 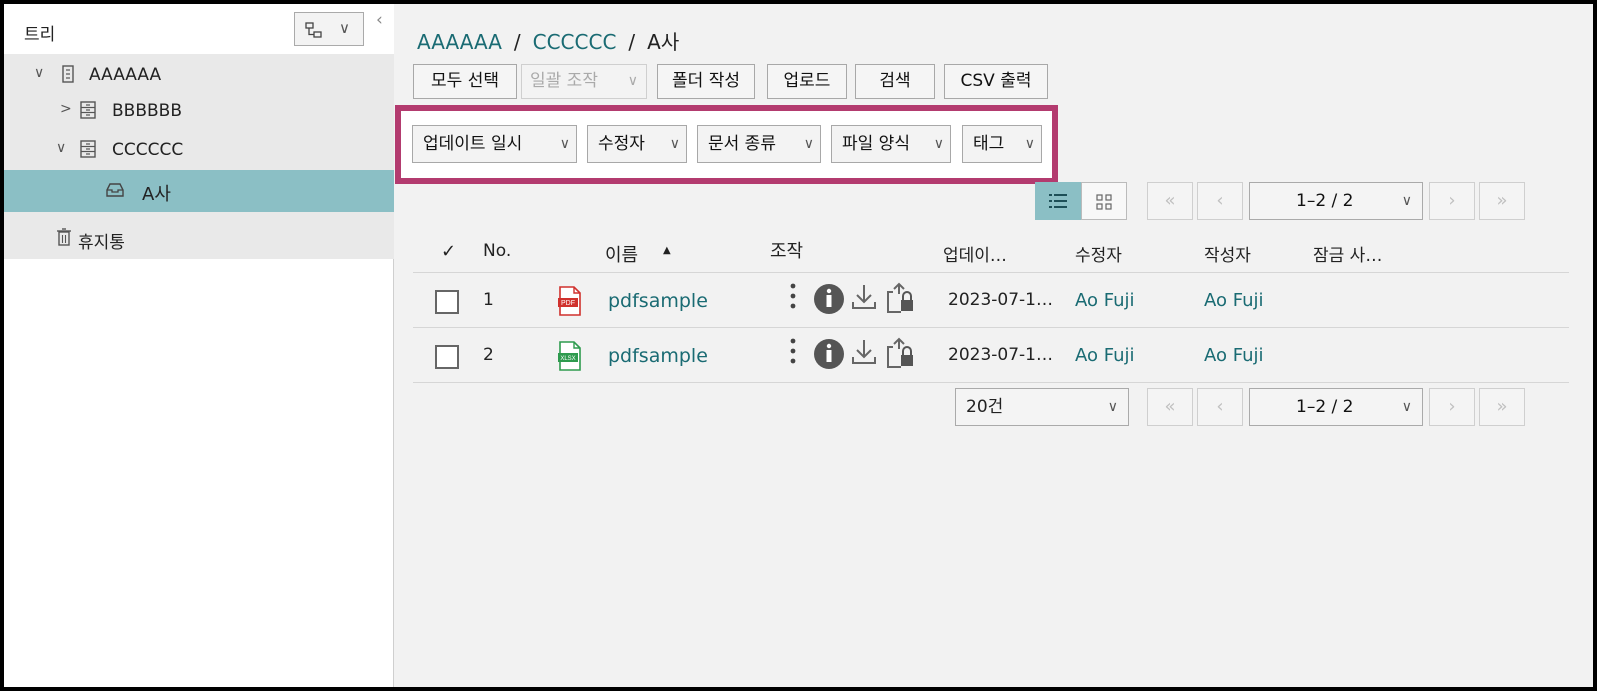 I want to click on file-type-label: PDF, so click(x=568, y=303).